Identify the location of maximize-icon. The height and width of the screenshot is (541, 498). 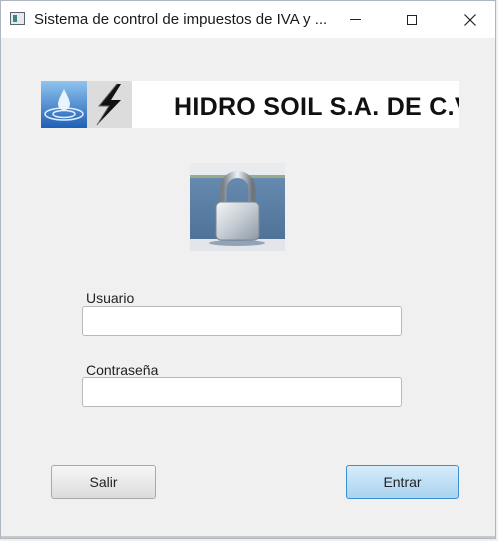
(412, 19).